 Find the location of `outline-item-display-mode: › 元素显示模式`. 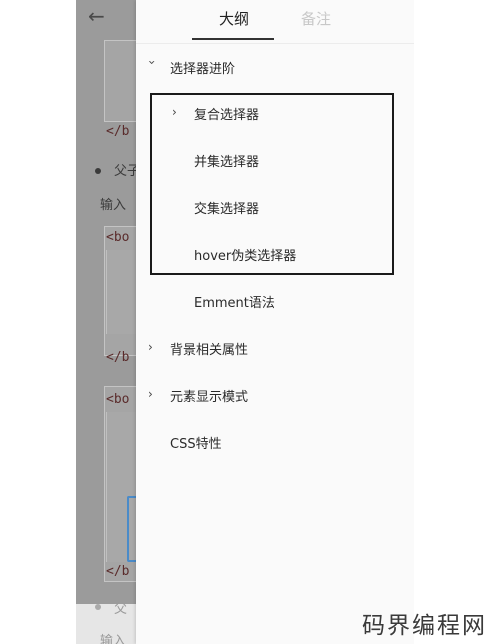

outline-item-display-mode: › 元素显示模式 is located at coordinates (275, 395).